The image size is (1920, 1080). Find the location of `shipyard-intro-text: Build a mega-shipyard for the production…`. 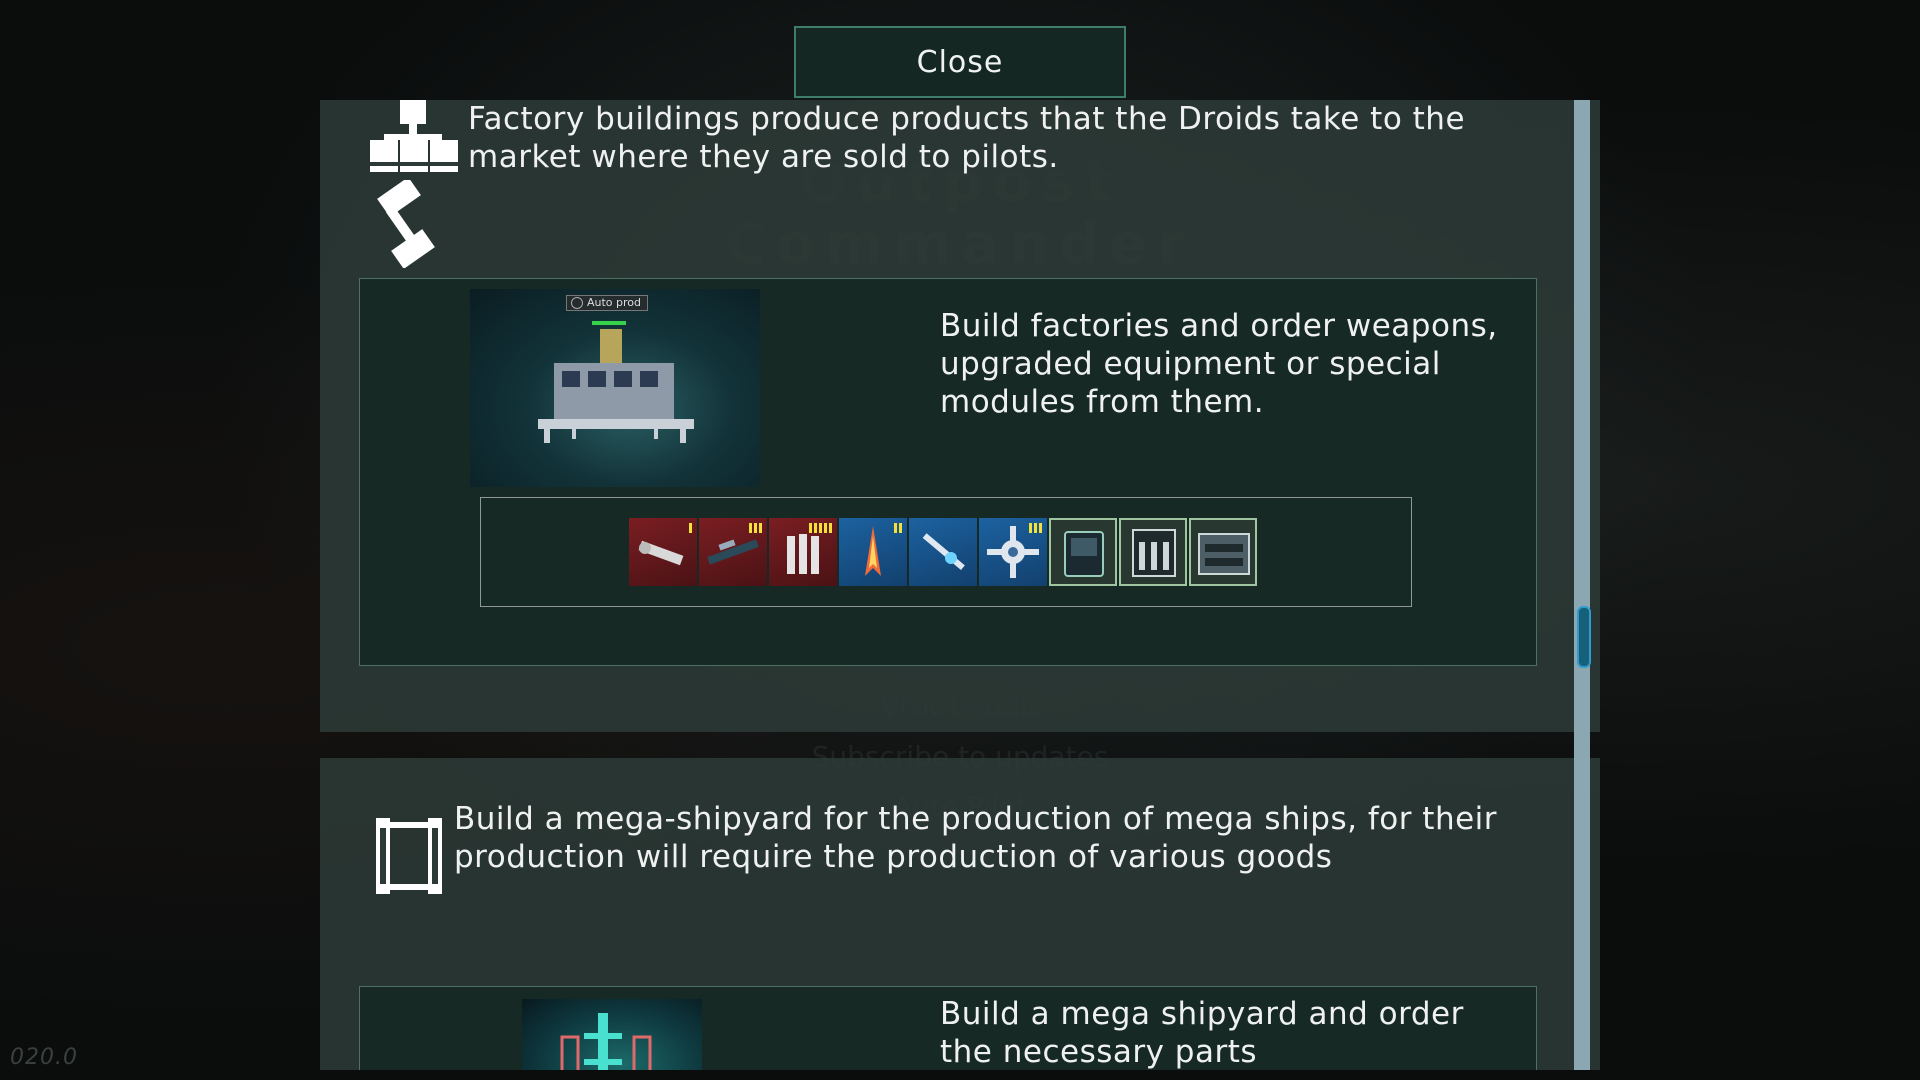

shipyard-intro-text: Build a mega-shipyard for the production… is located at coordinates (976, 838).